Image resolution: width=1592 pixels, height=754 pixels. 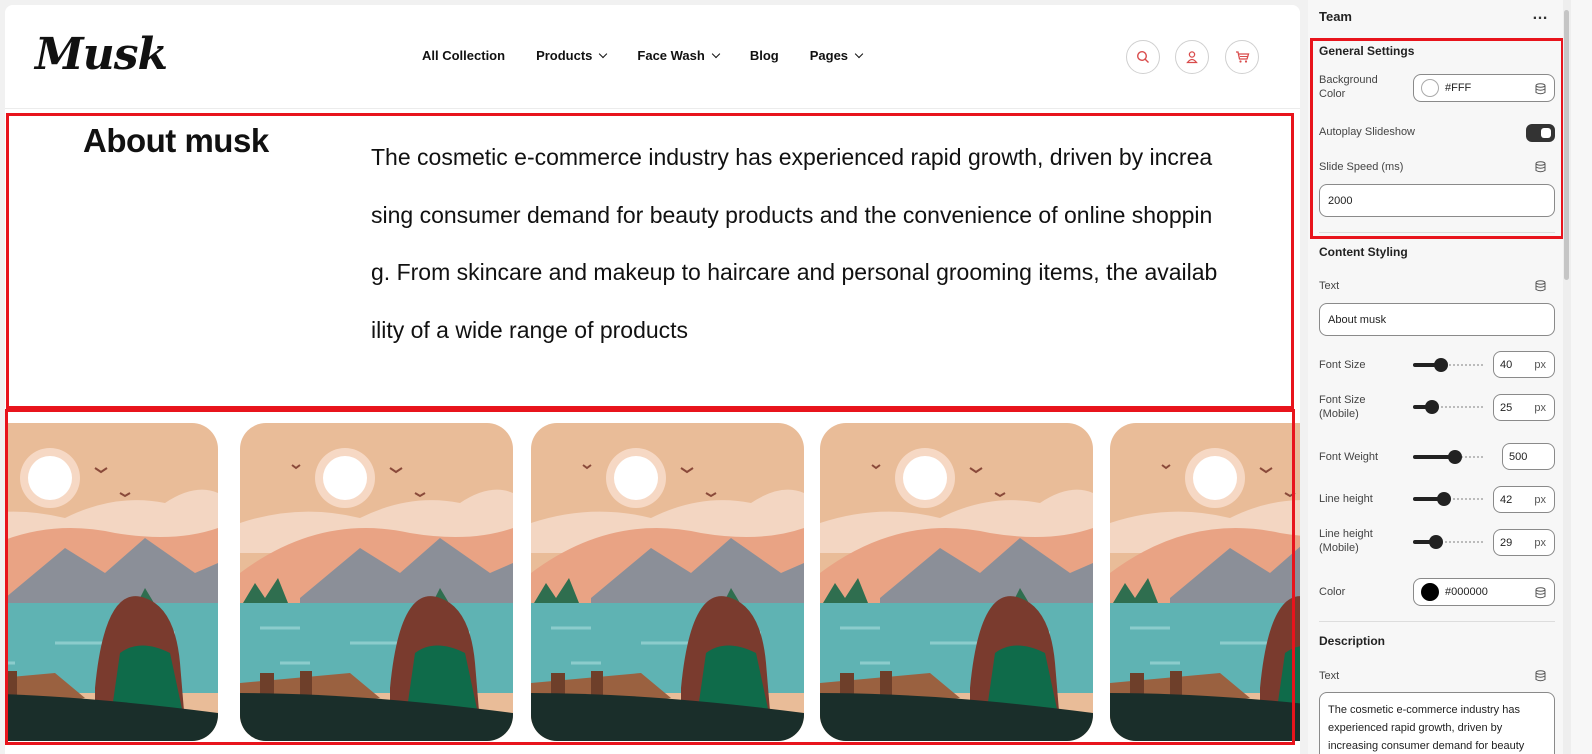 I want to click on cart-button, so click(x=1242, y=57).